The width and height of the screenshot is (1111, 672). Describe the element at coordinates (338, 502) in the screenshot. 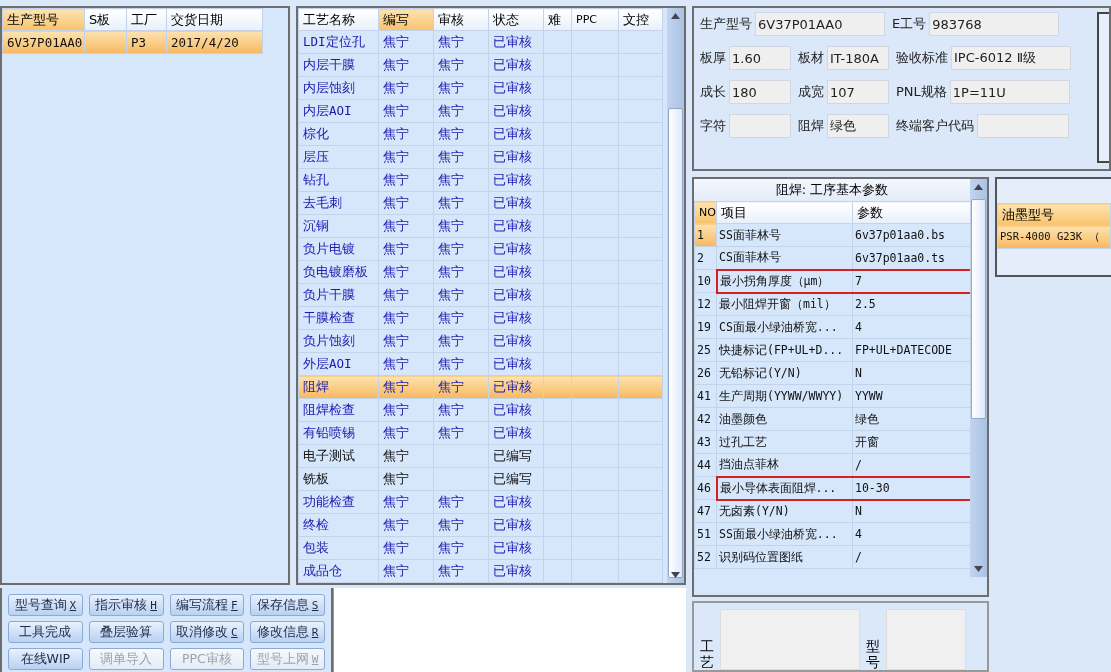

I see `table-cell: 功能检查` at that location.